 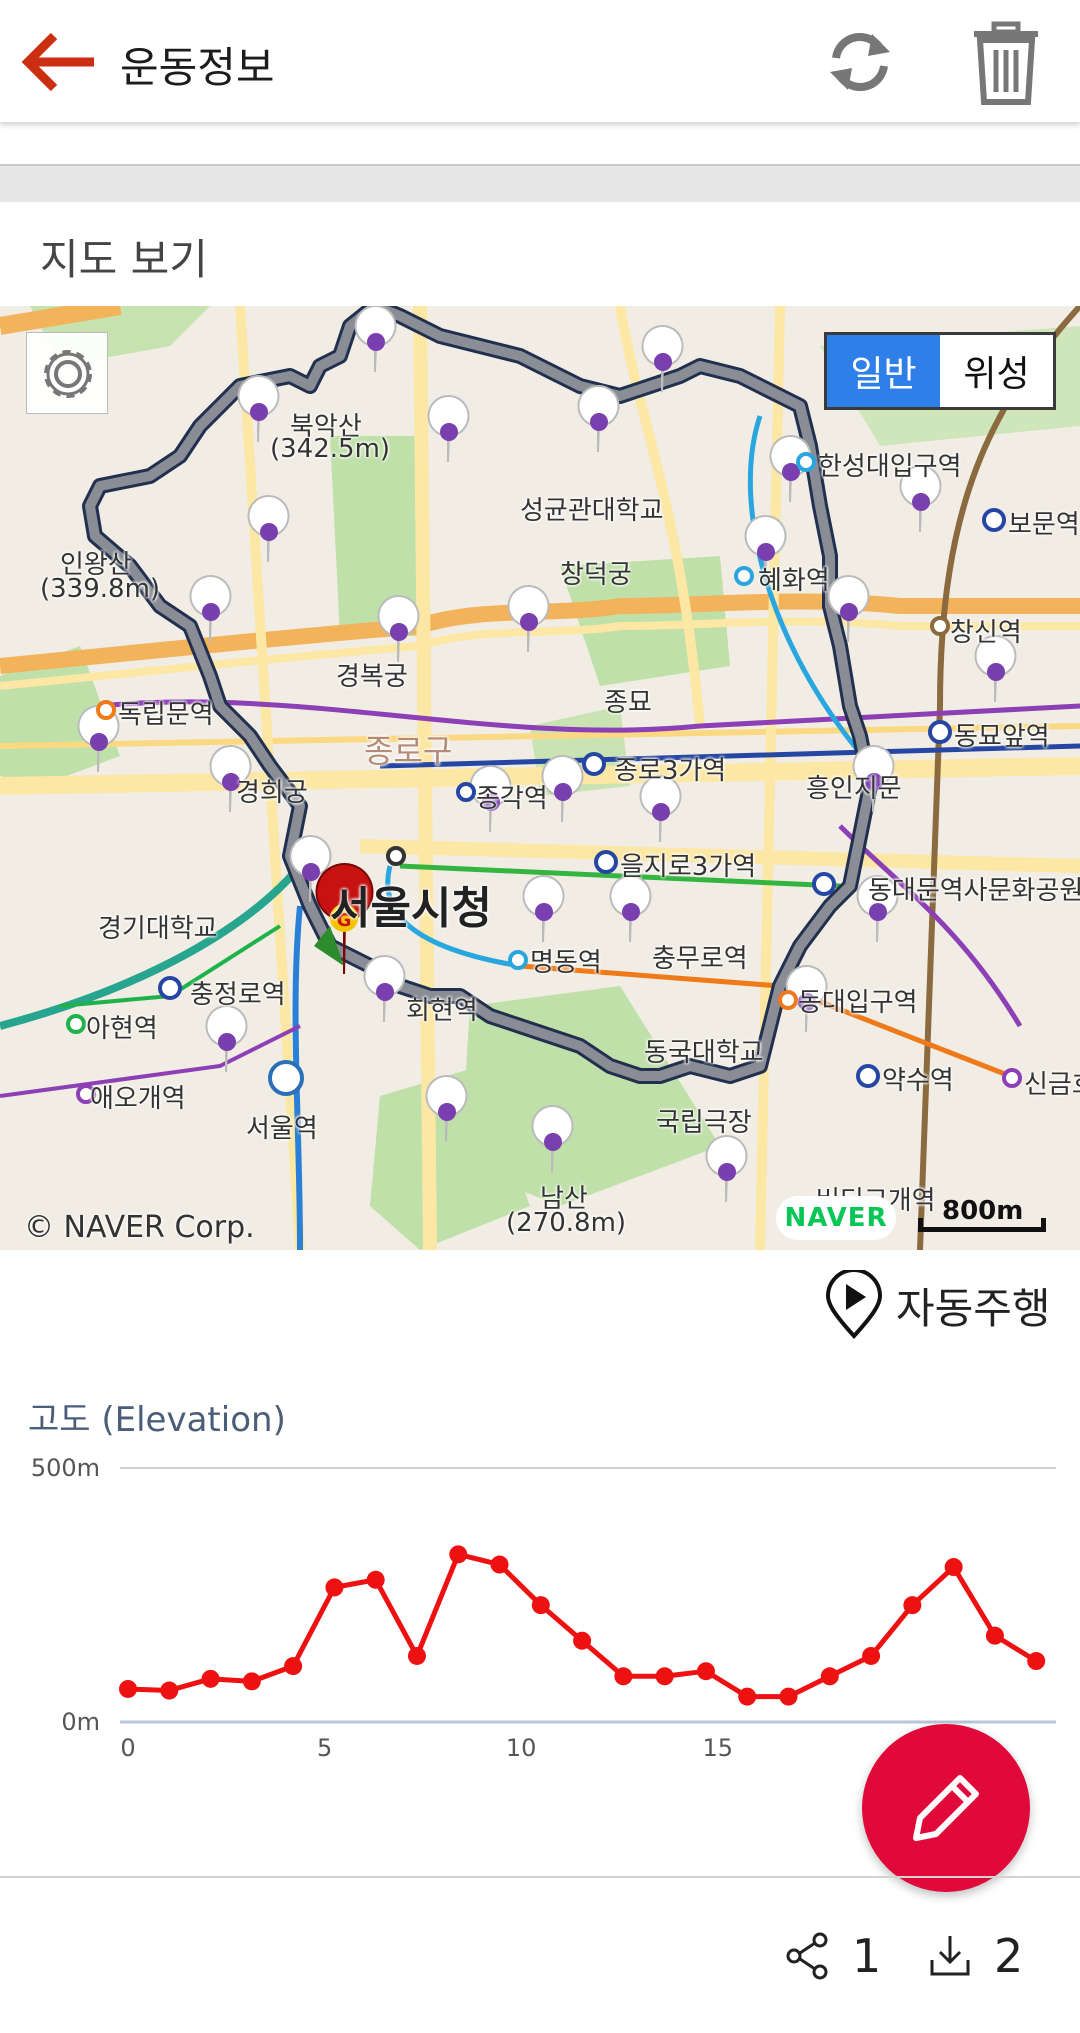 I want to click on play-pin-icon, so click(x=854, y=1304).